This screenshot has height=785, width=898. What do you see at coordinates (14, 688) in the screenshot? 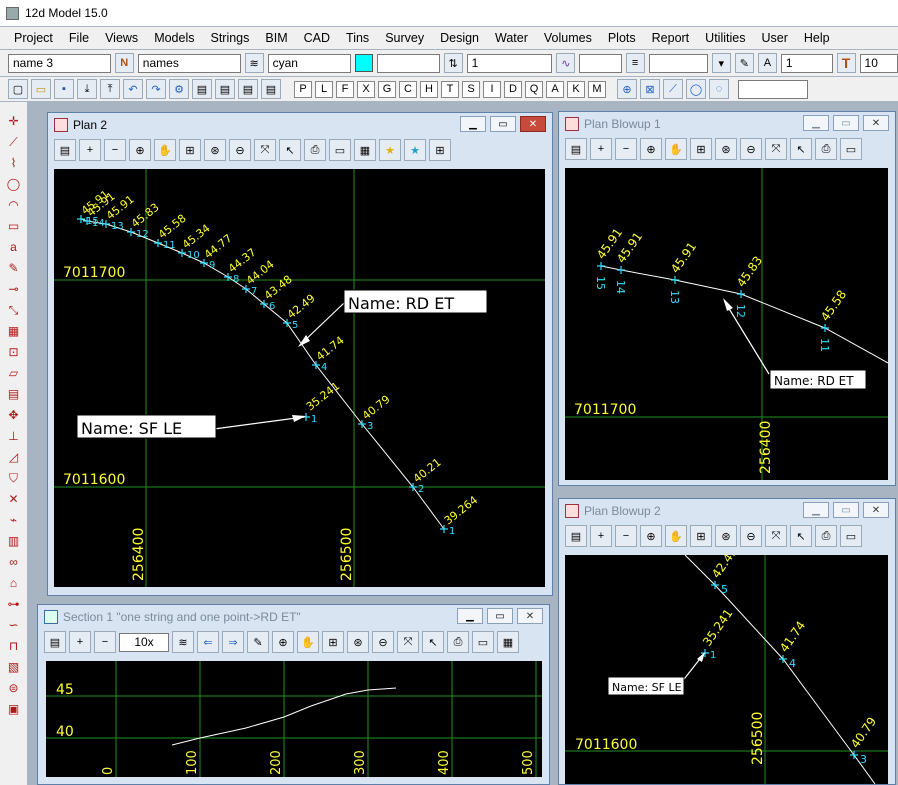
I see `pipe-tool-icon: ⊜` at bounding box center [14, 688].